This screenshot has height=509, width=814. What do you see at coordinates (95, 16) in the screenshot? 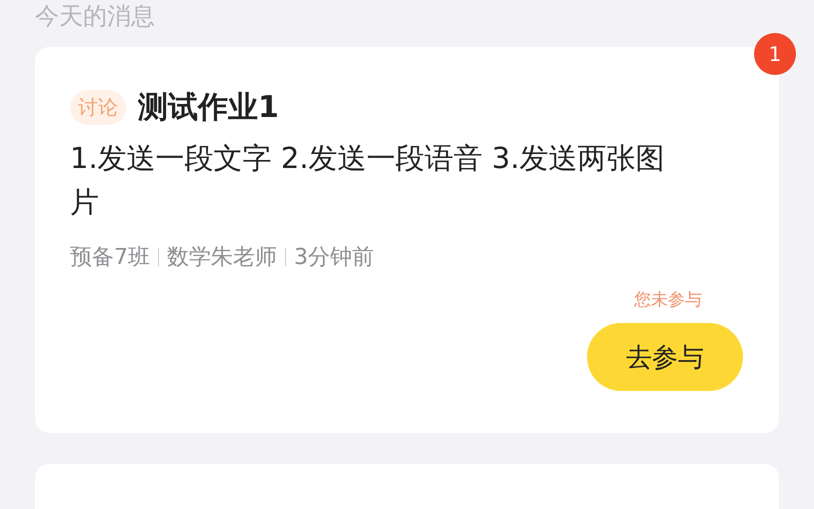
I see `section-title: 今天的消息` at bounding box center [95, 16].